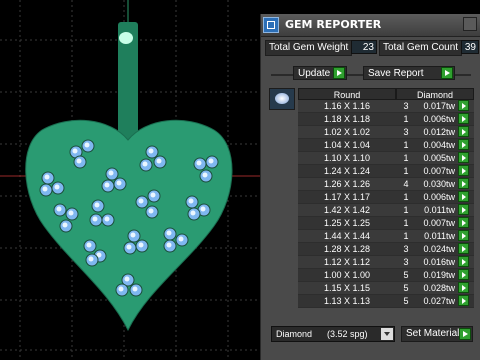 The width and height of the screenshot is (480, 360). What do you see at coordinates (386, 223) in the screenshot?
I see `table-row: 1.25 X 1.25 1 0.007tw` at bounding box center [386, 223].